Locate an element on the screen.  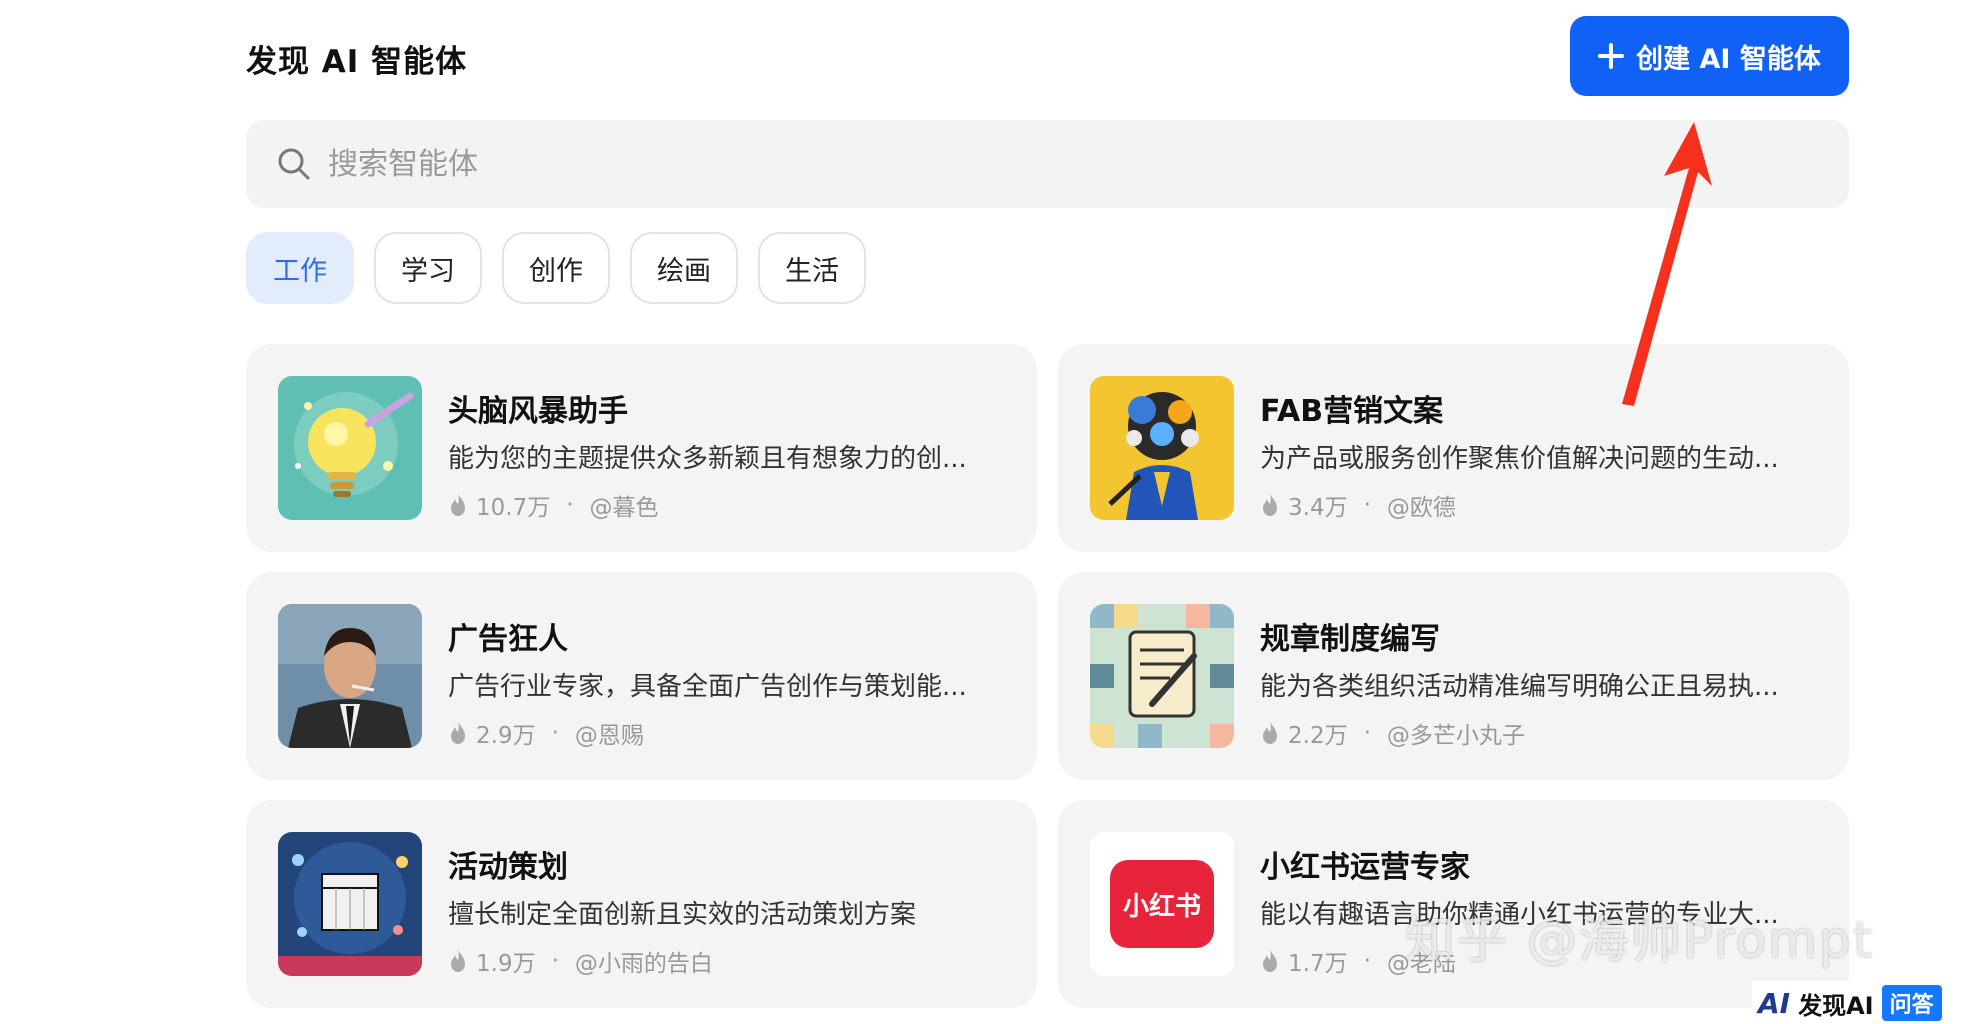
agent-card: 活动策划 擅长制定全面创新且实效的活动策划方案 1.9万 · @小雨的告白 is located at coordinates (641, 904).